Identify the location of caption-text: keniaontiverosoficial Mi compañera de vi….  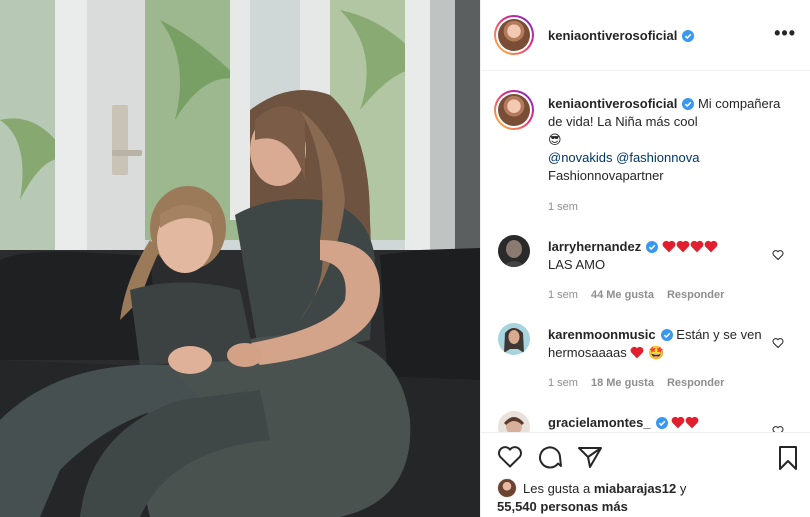
(666, 155).